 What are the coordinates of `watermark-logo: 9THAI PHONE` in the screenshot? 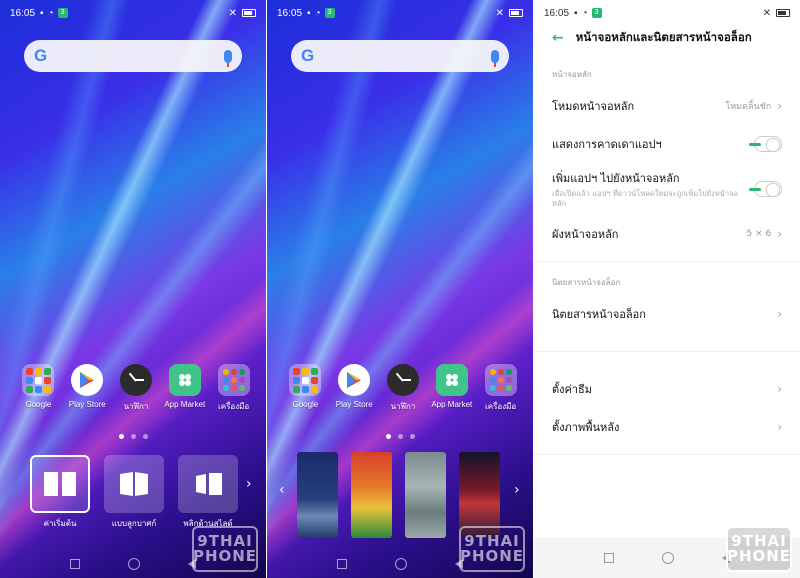 It's located at (225, 549).